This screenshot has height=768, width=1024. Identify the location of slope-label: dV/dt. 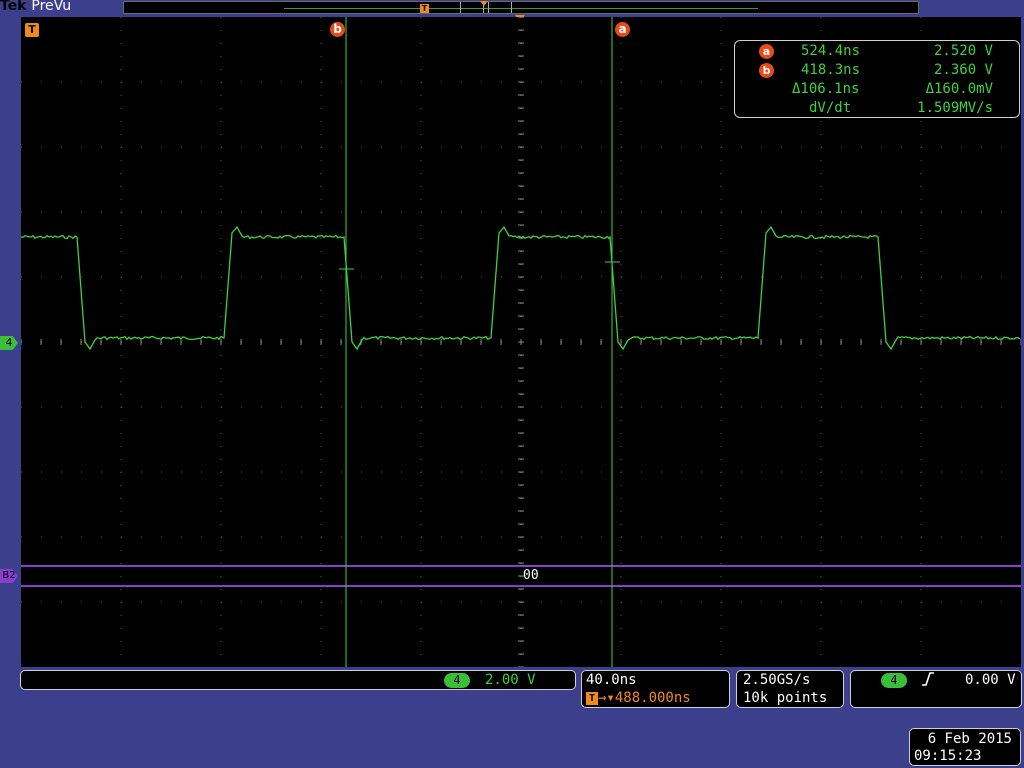
(830, 108).